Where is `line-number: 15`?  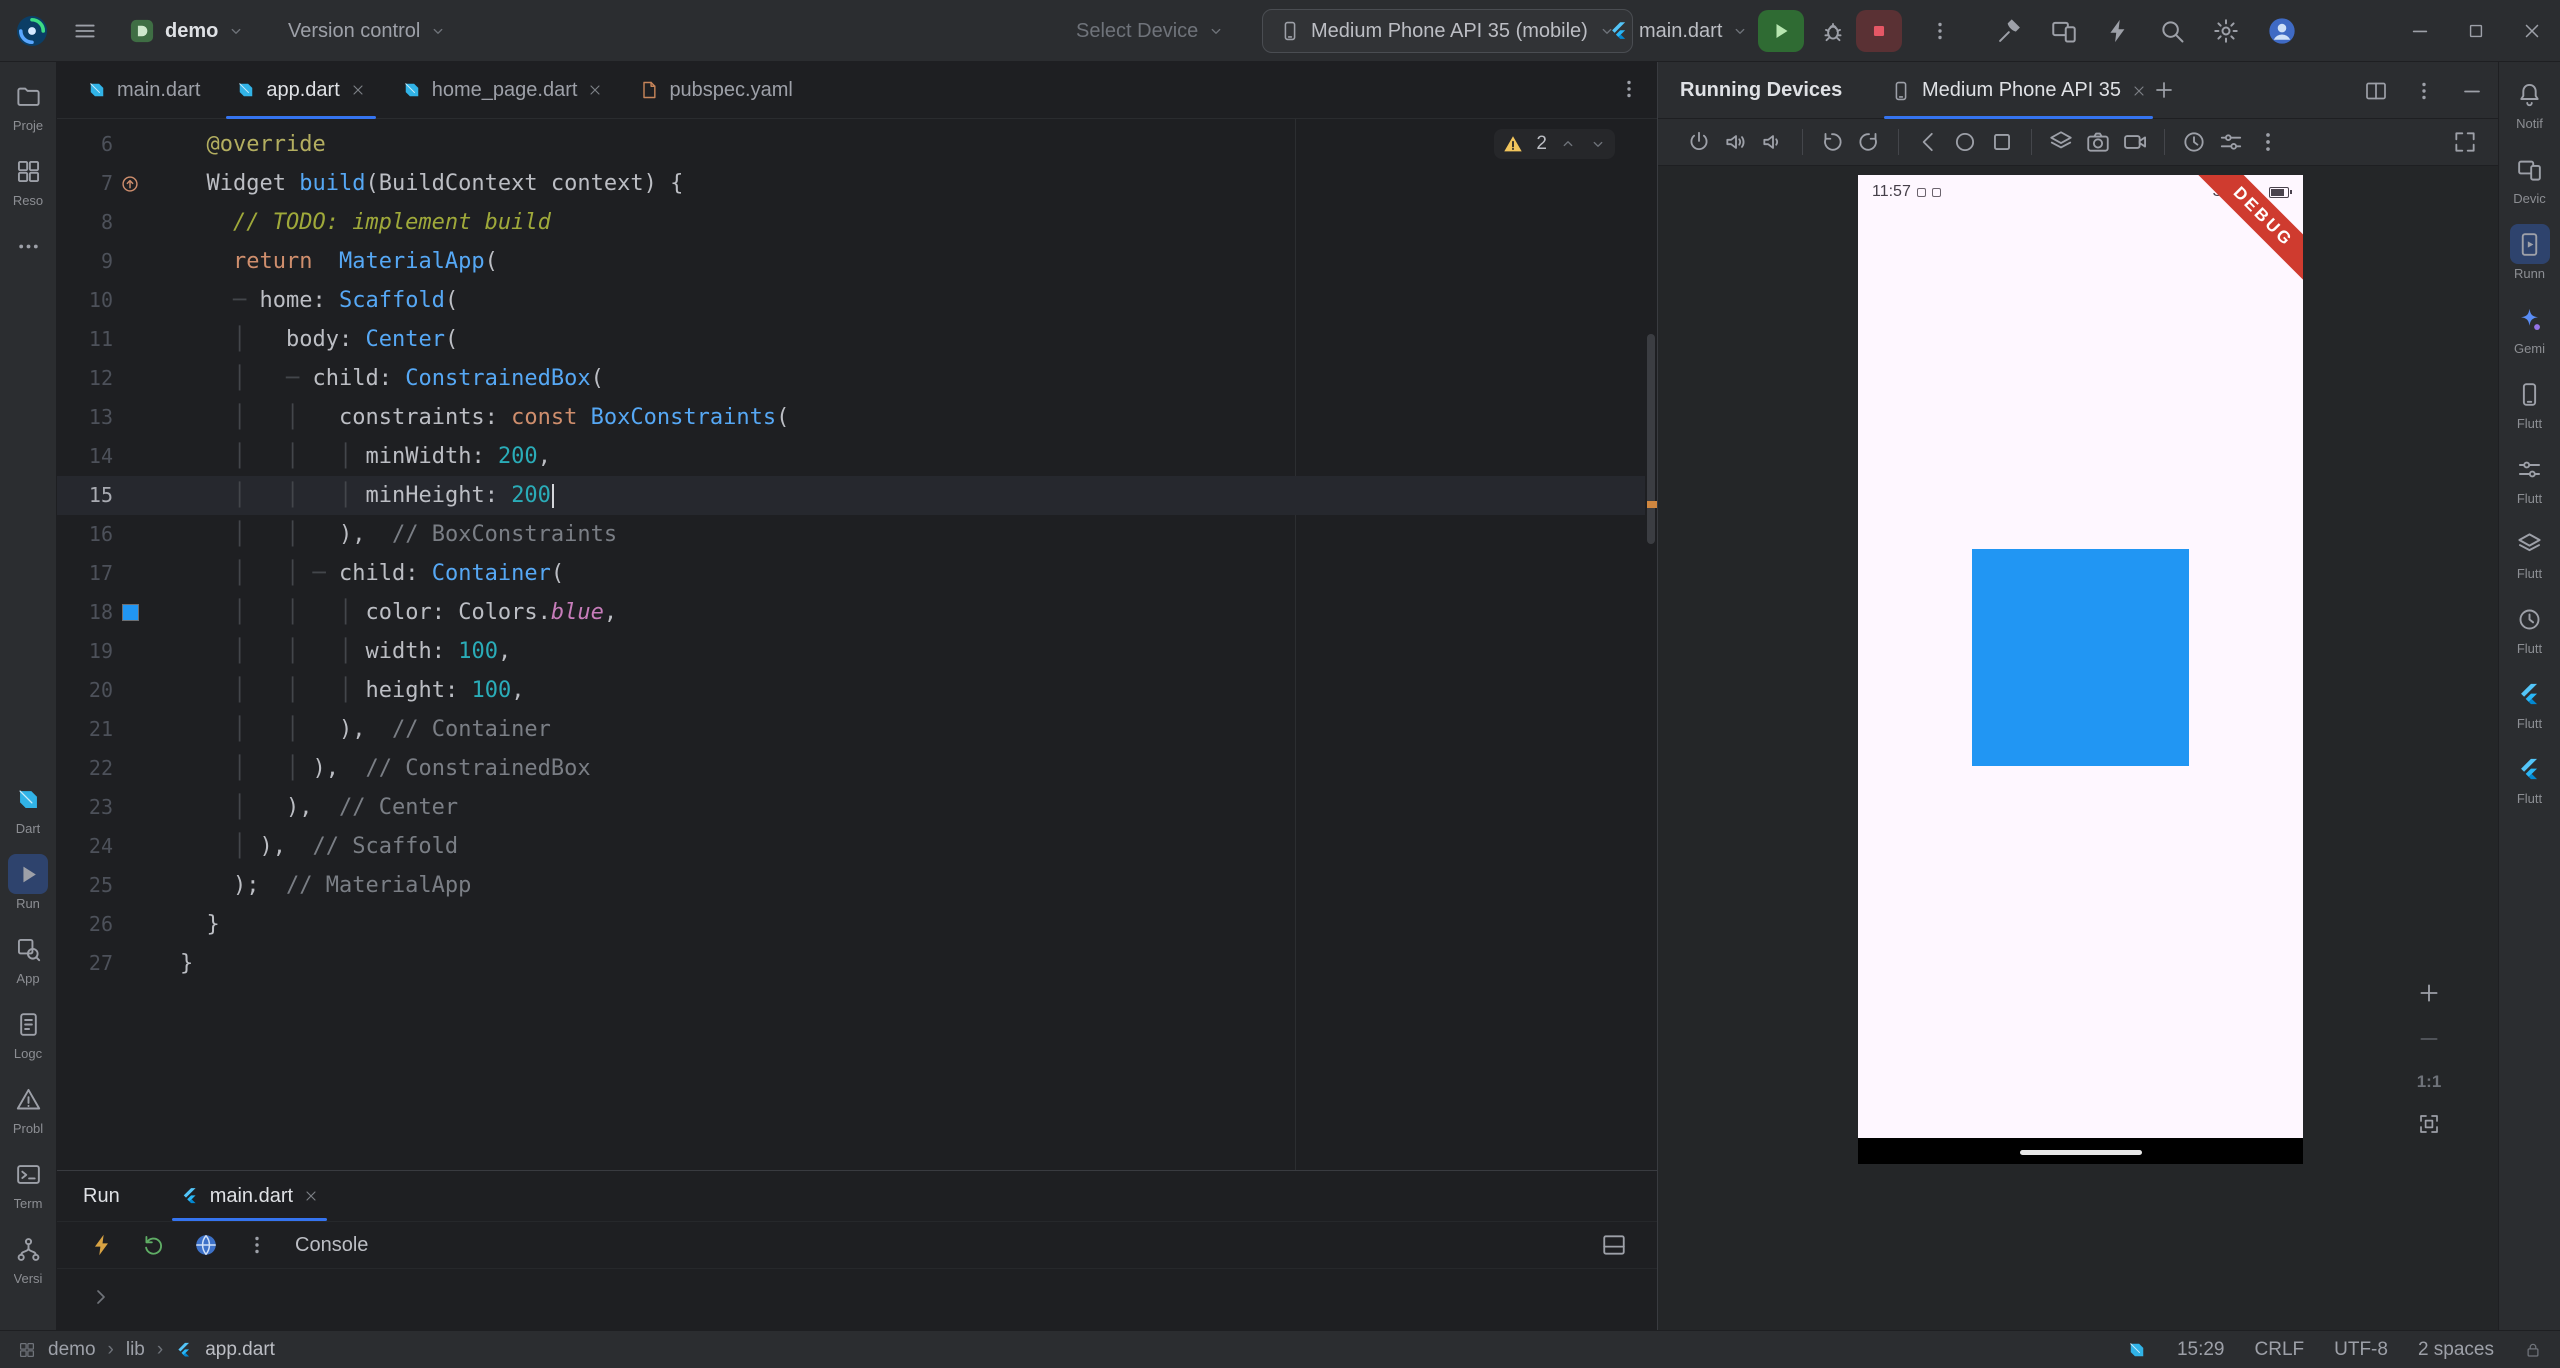 line-number: 15 is located at coordinates (85, 495).